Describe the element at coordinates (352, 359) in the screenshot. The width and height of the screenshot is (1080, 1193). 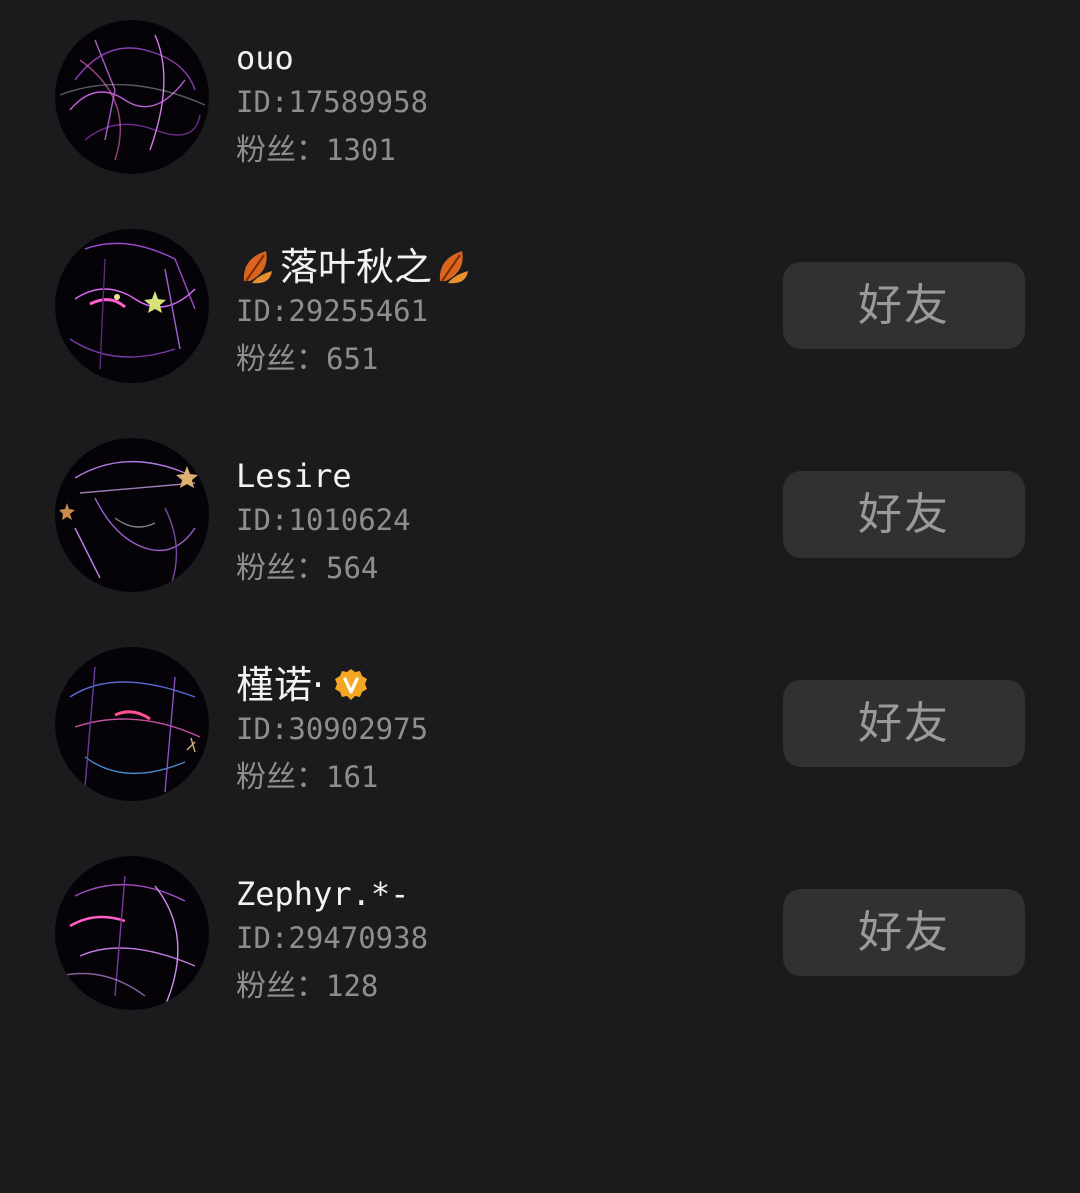
I see `fans-value: 651` at that location.